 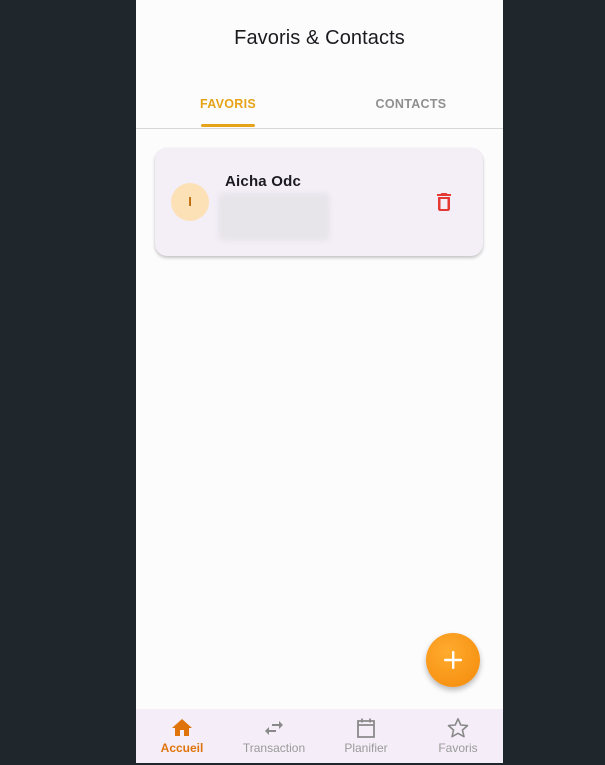 What do you see at coordinates (458, 748) in the screenshot?
I see `nav-label-favoris: Favoris` at bounding box center [458, 748].